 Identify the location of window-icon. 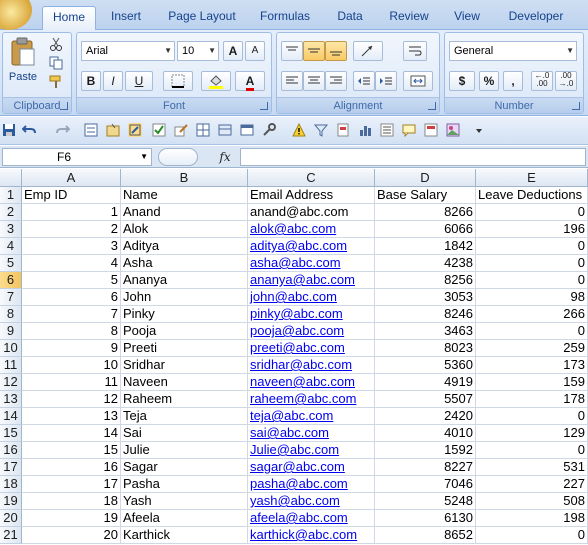
(247, 130).